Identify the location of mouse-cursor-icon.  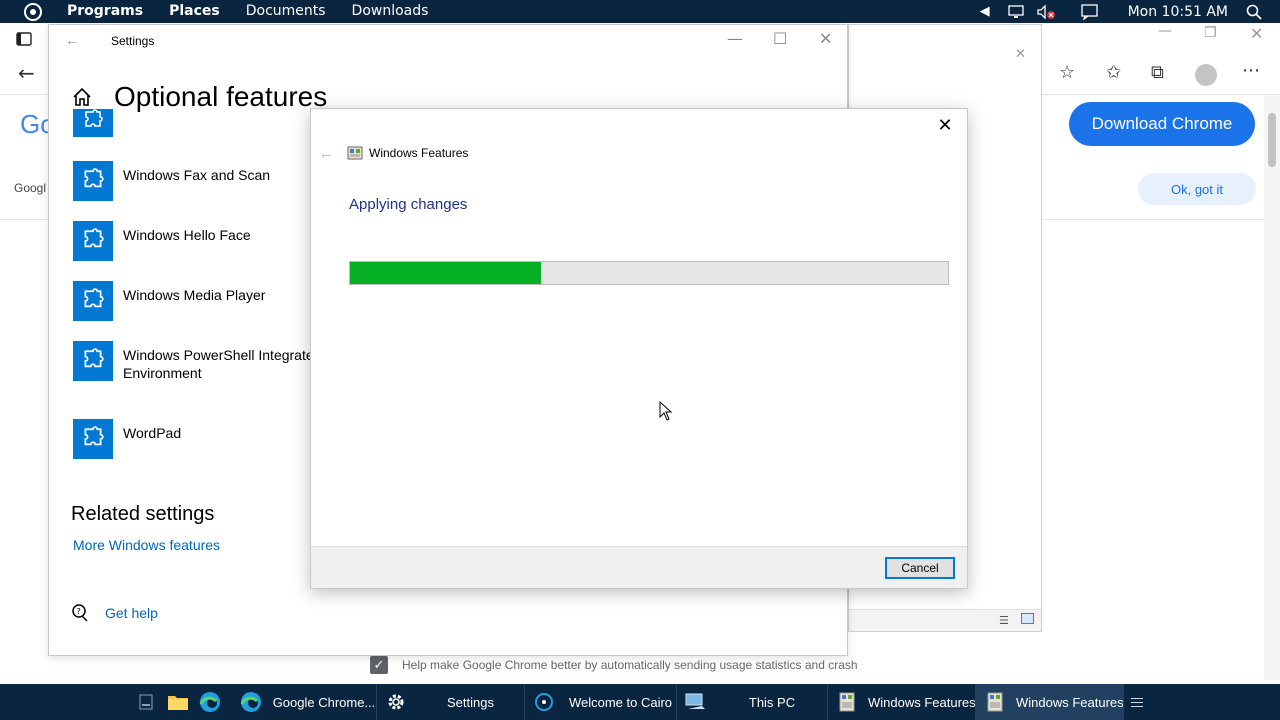
(666, 411).